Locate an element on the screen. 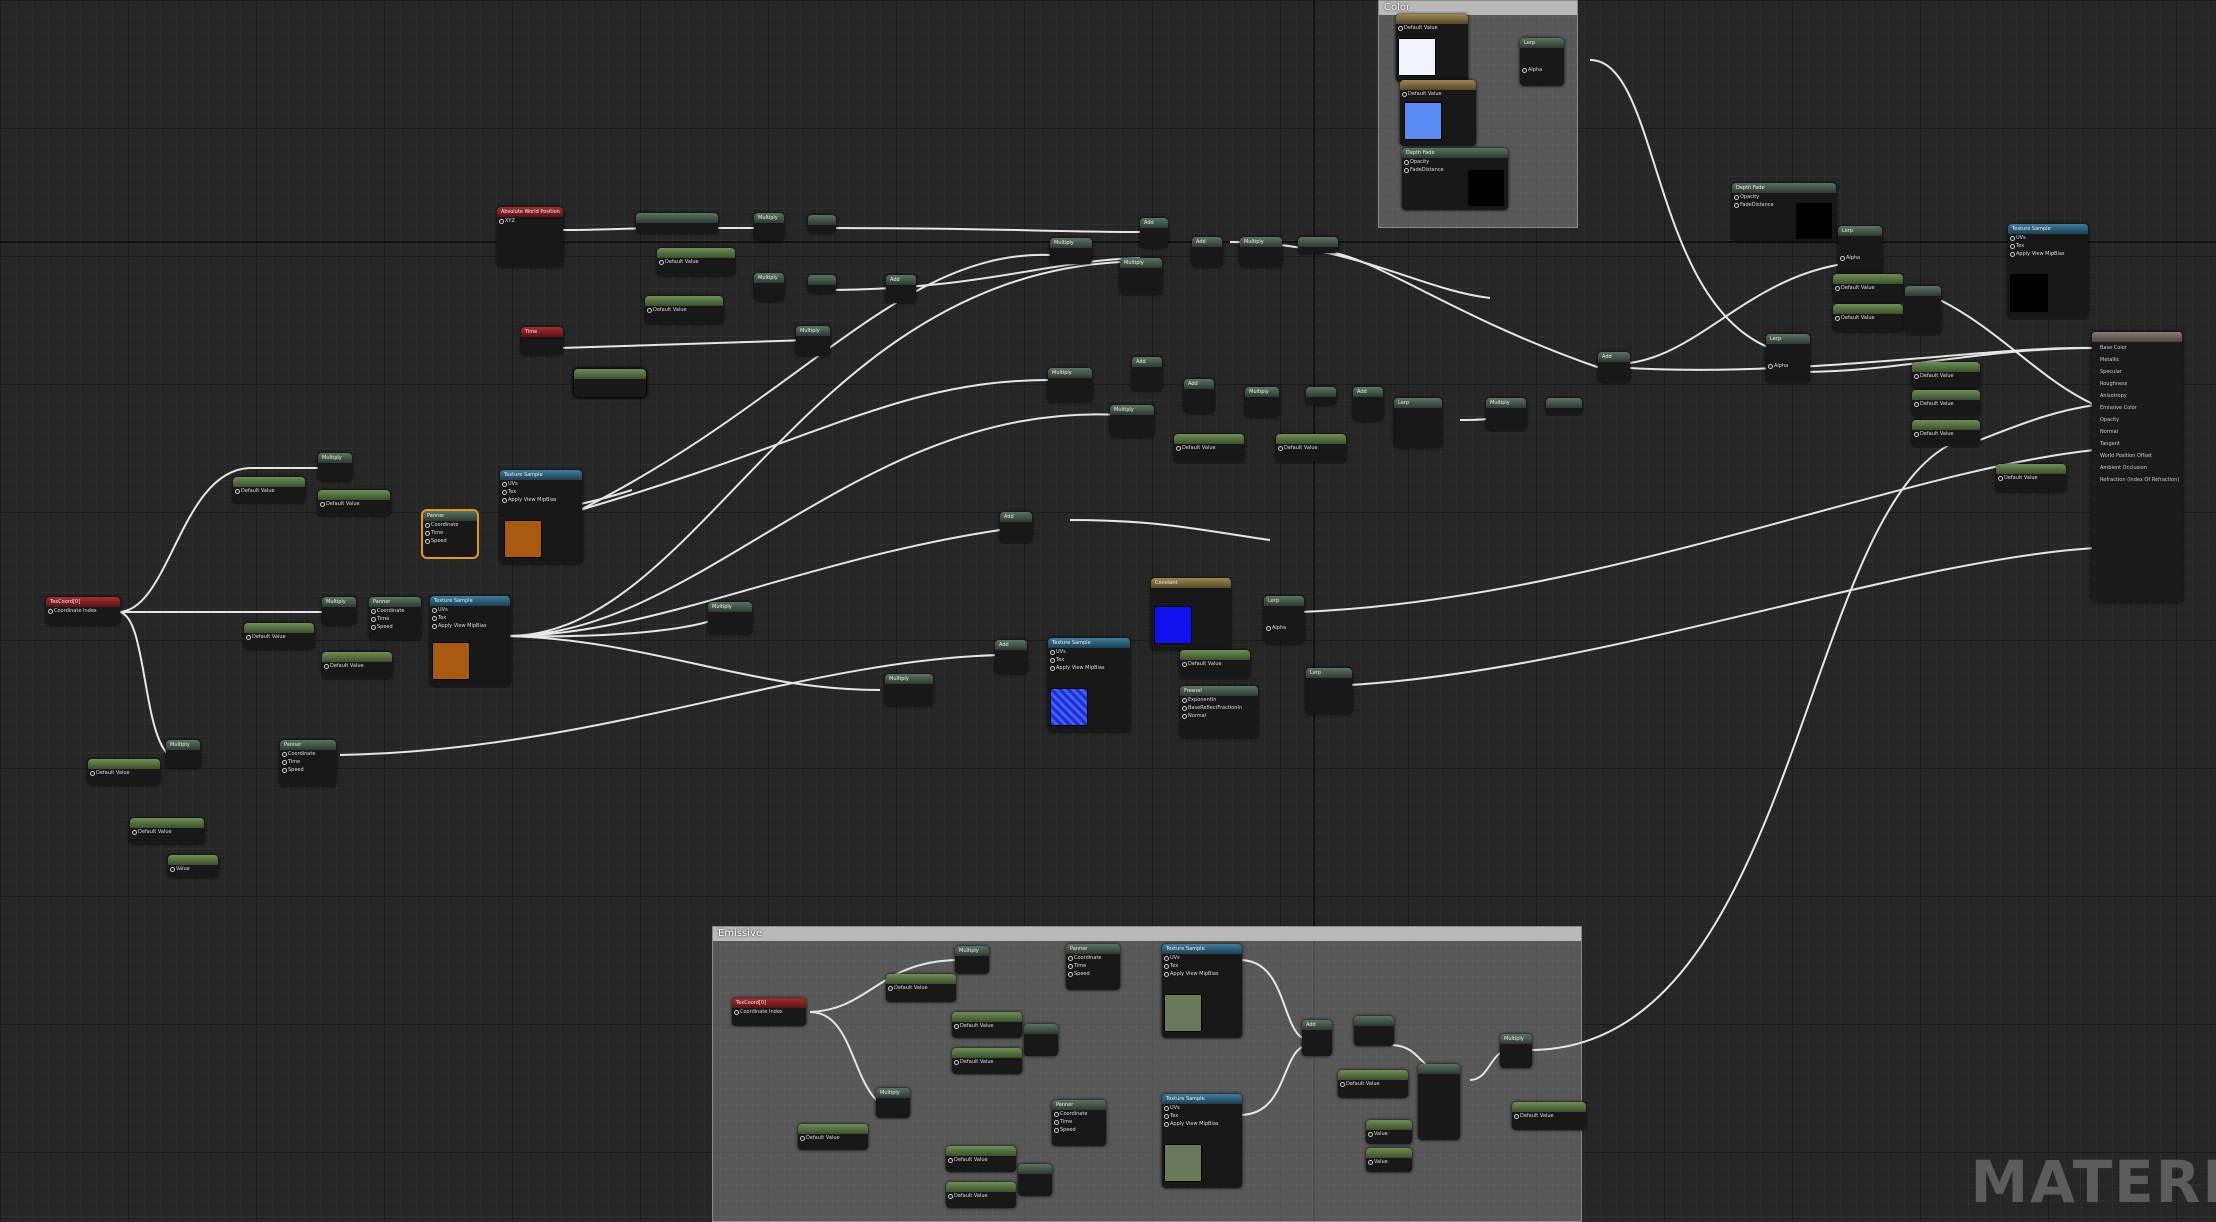 This screenshot has height=1222, width=2216. texcoord-node-main: TexCoord[0] Coordinate Index is located at coordinates (83, 611).